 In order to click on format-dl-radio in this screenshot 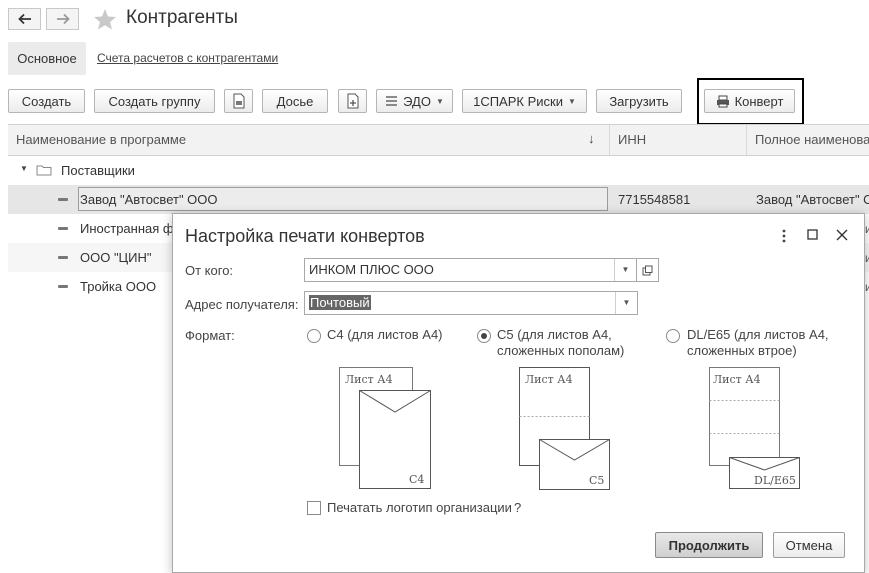, I will do `click(673, 336)`.